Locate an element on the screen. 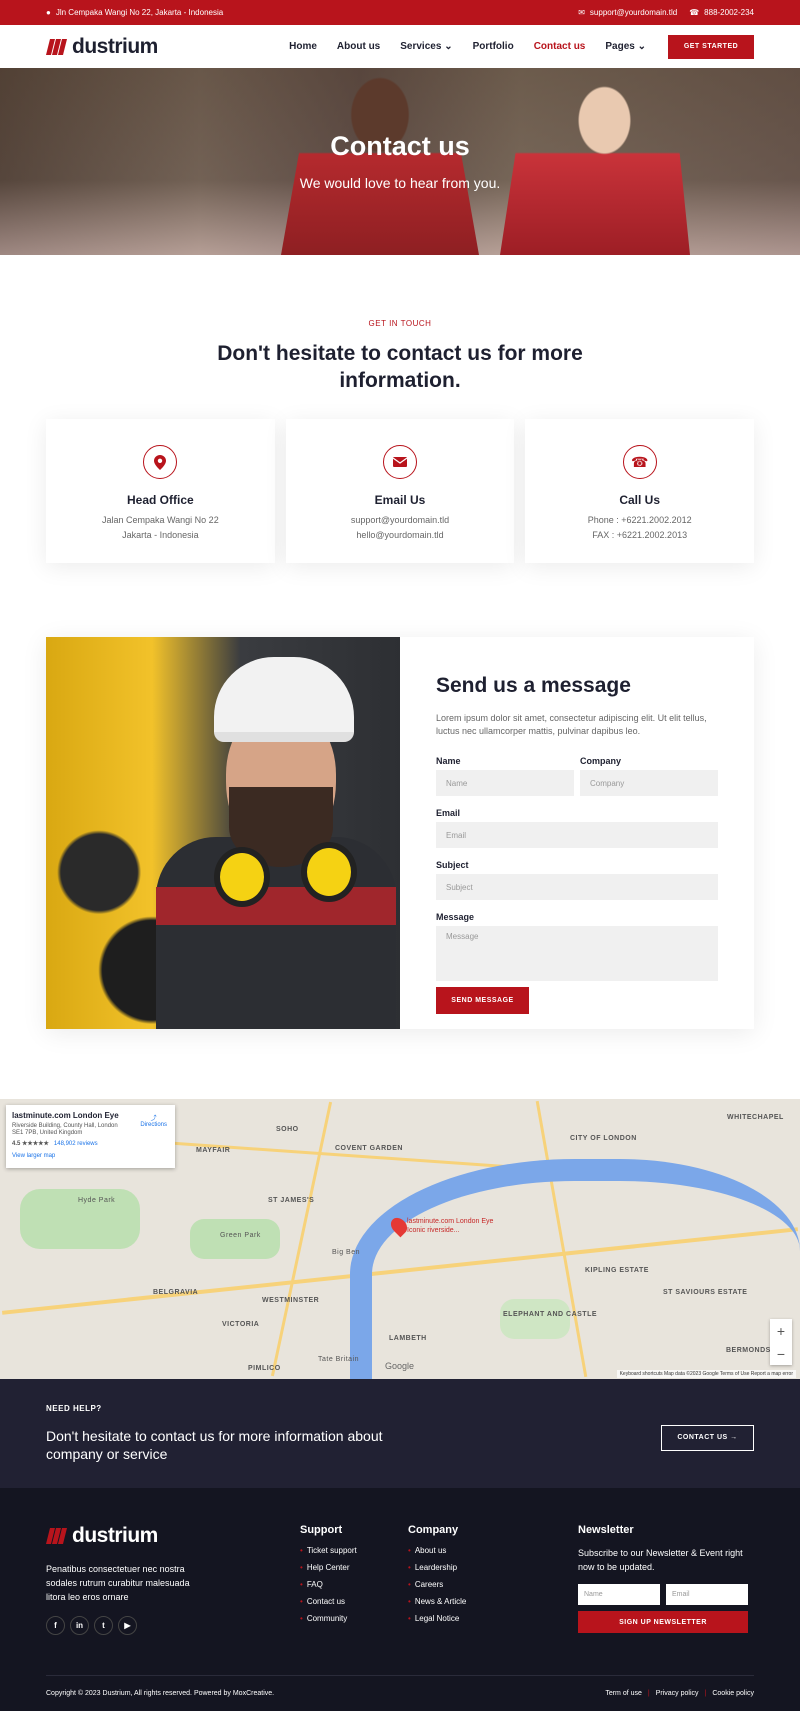 This screenshot has width=800, height=1711. footer-link: Legal Notice is located at coordinates (493, 1618).